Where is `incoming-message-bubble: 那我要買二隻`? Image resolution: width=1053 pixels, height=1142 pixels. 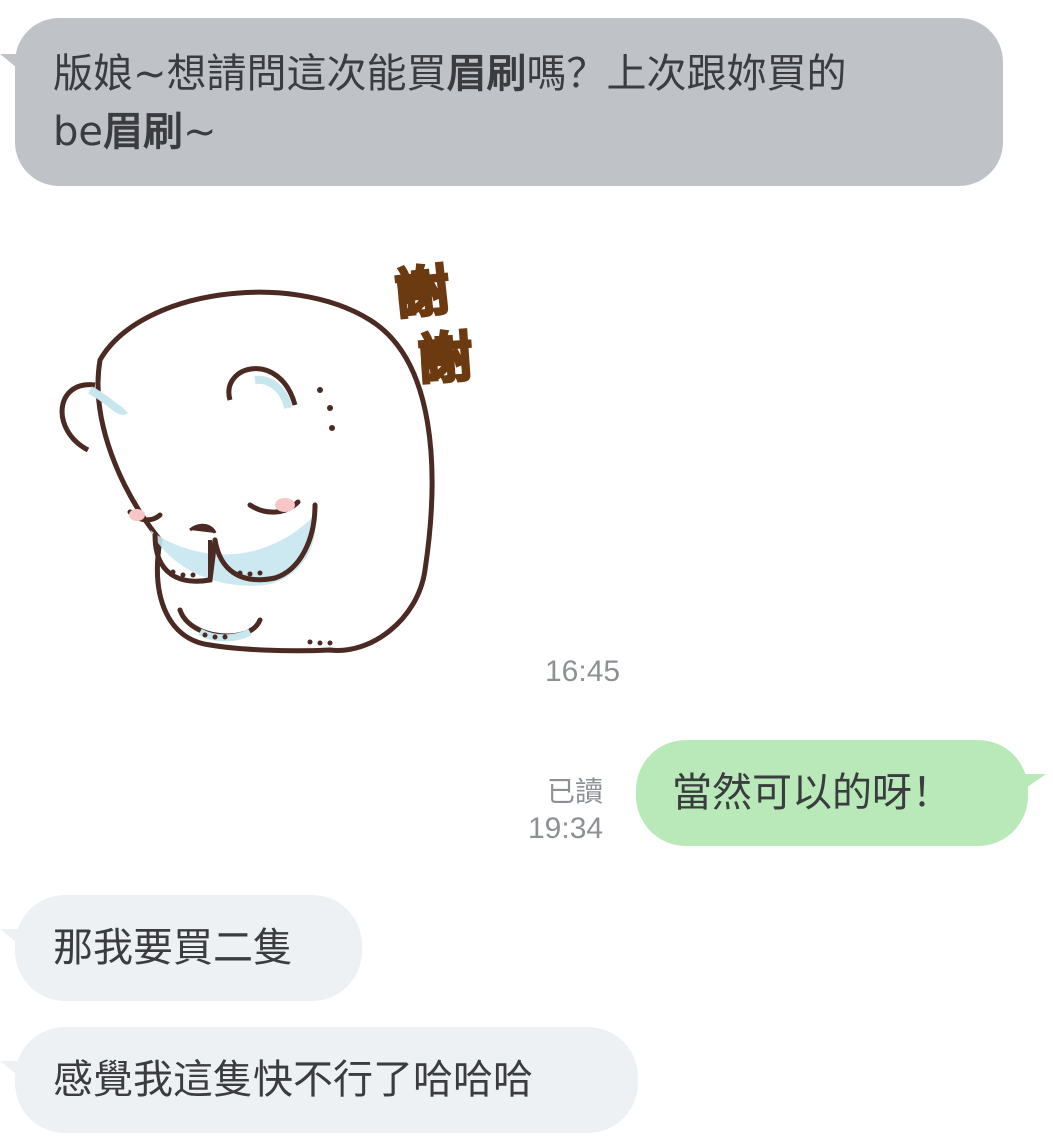
incoming-message-bubble: 那我要買二隻 is located at coordinates (188, 948).